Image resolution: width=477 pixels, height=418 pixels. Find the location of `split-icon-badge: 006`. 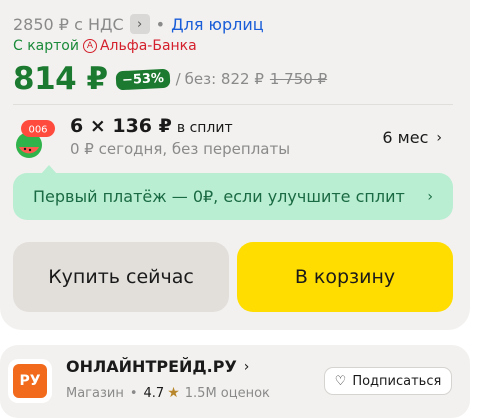

split-icon-badge: 006 is located at coordinates (37, 130).